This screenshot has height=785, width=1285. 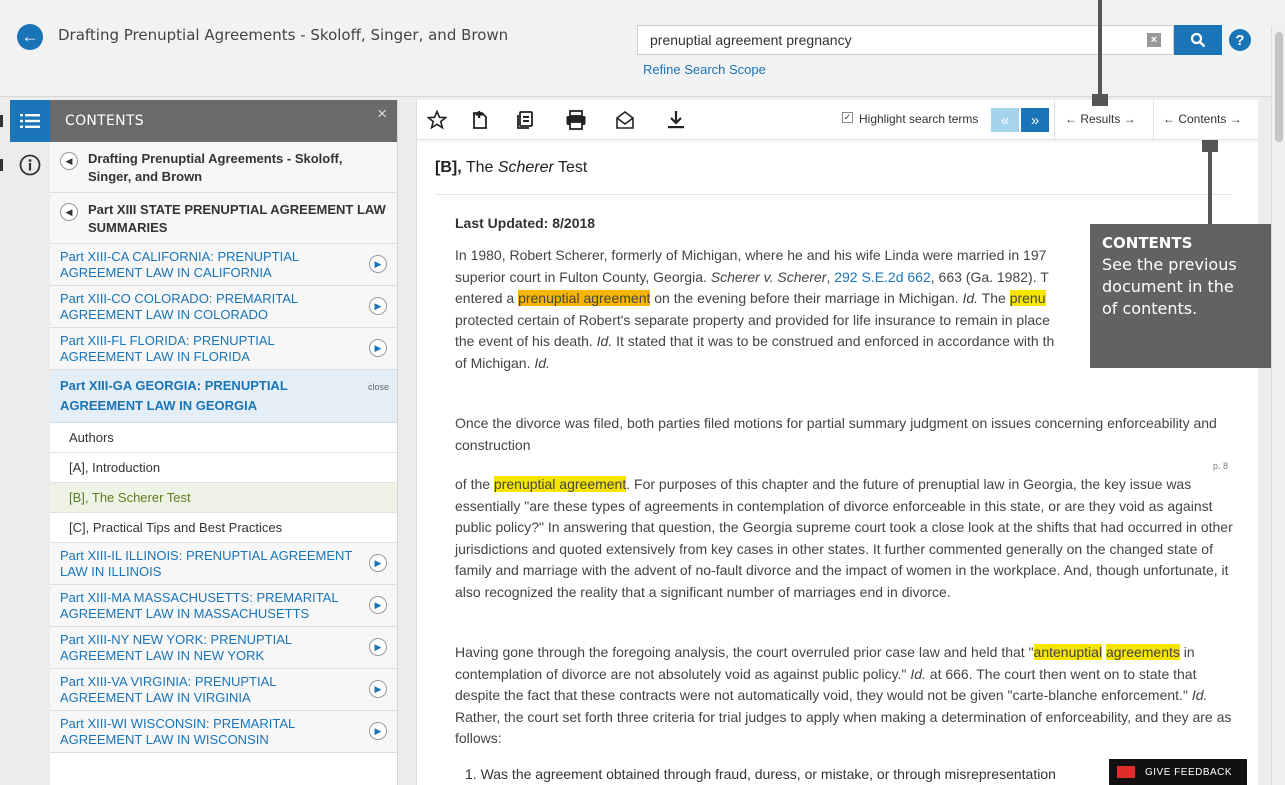 I want to click on highlight-search-terms-label: Highlight search terms, so click(x=919, y=119).